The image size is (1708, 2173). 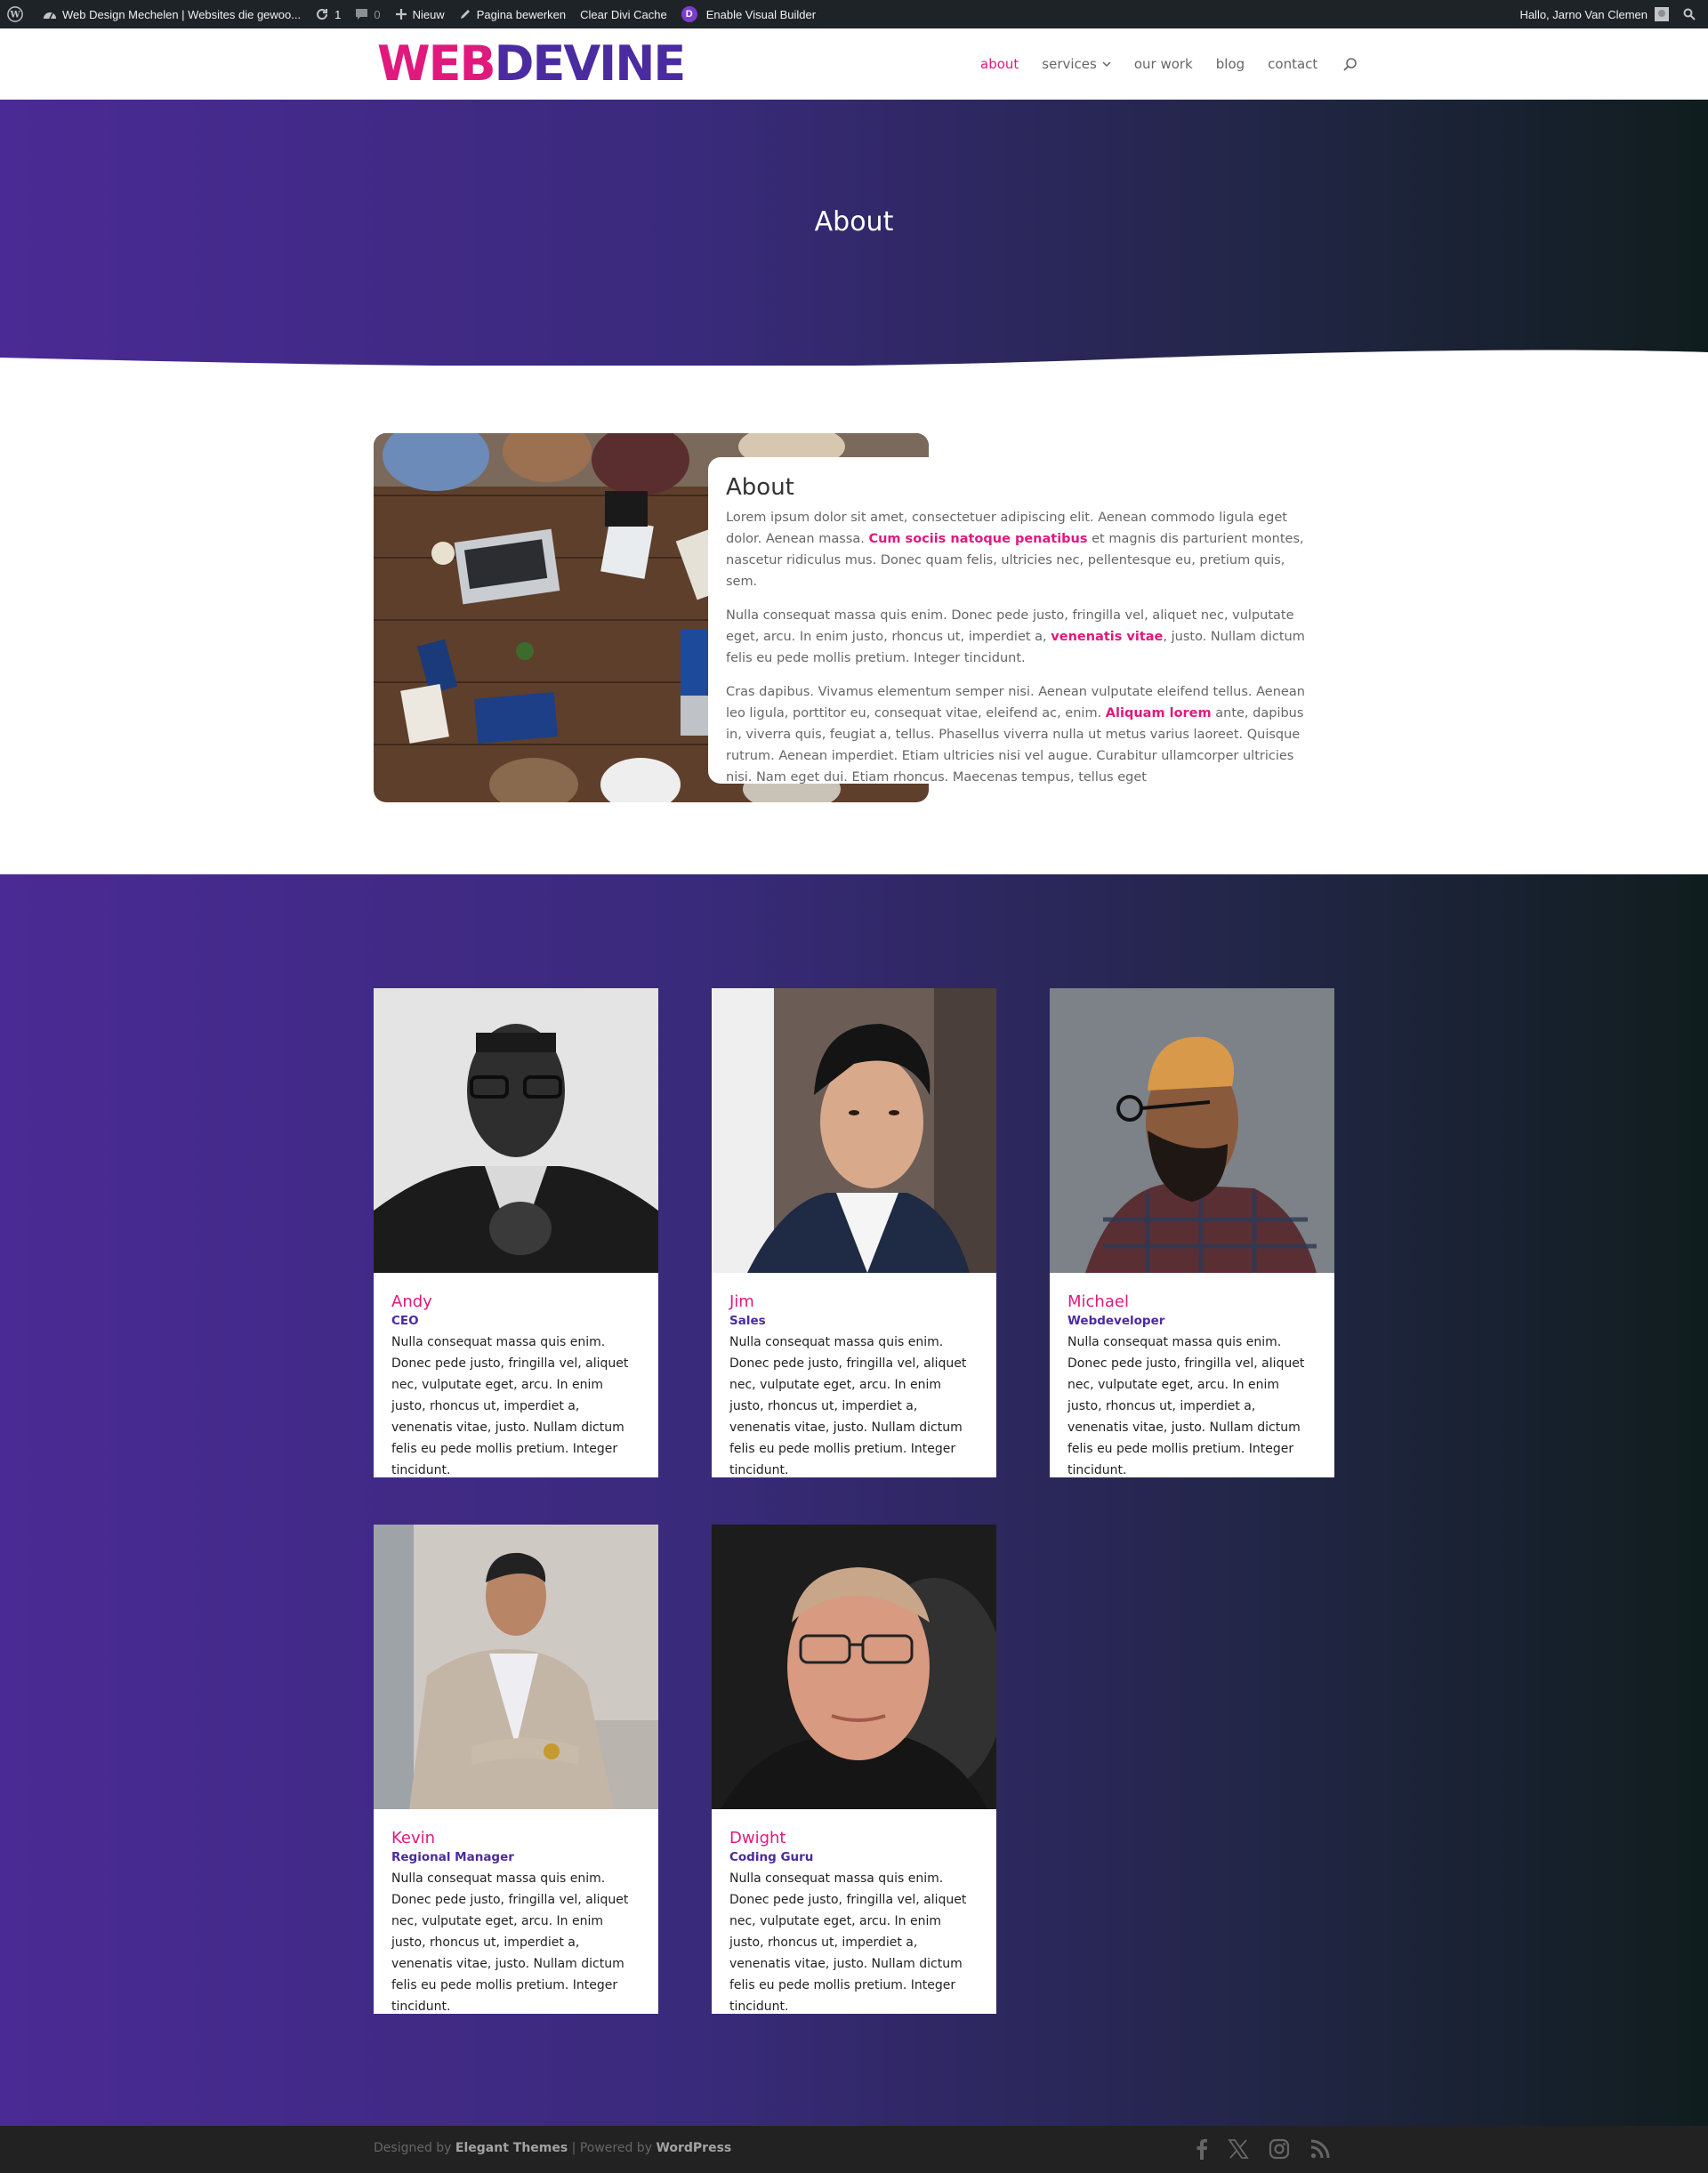 What do you see at coordinates (428, 14) in the screenshot?
I see `new-label: Nieuw` at bounding box center [428, 14].